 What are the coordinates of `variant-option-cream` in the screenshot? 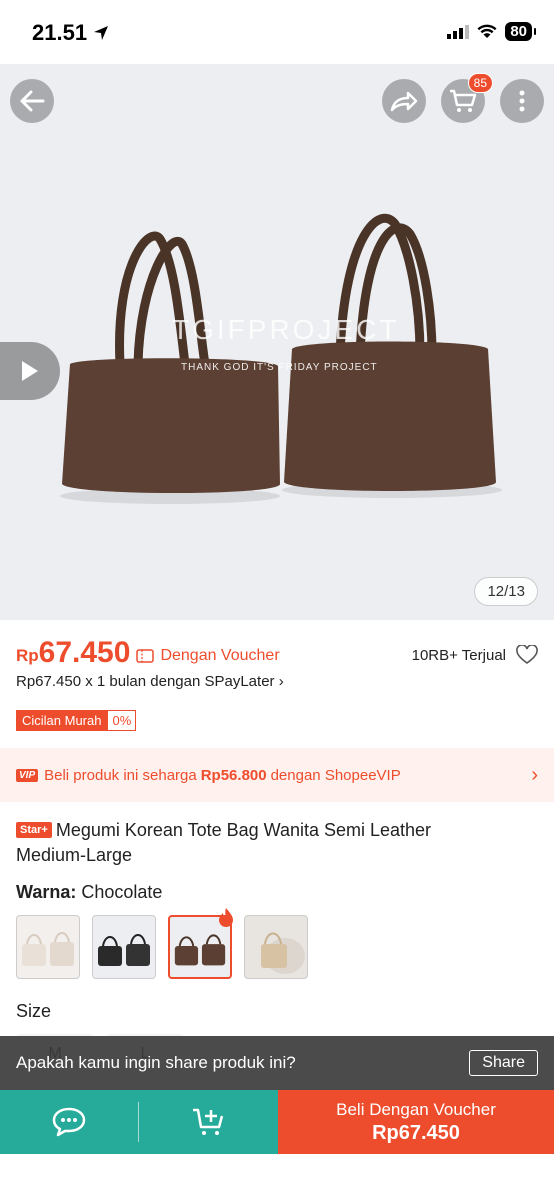 It's located at (48, 947).